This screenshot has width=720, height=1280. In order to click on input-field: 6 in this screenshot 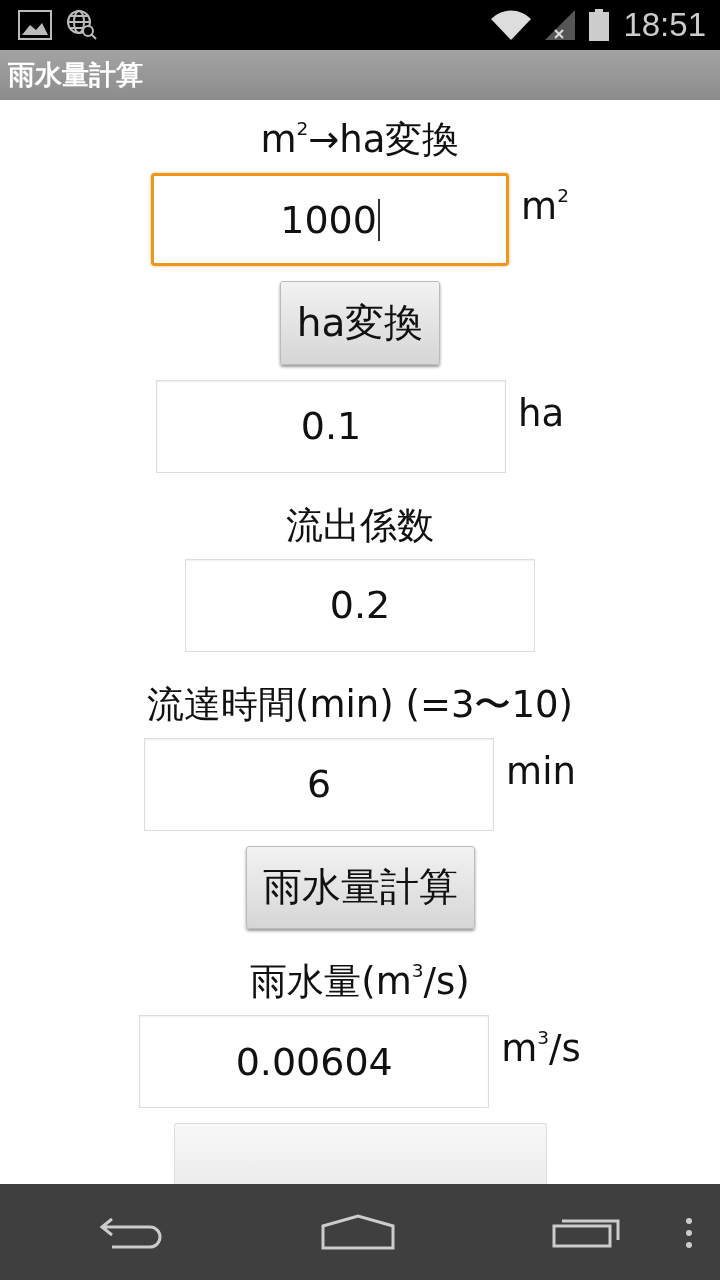, I will do `click(319, 784)`.